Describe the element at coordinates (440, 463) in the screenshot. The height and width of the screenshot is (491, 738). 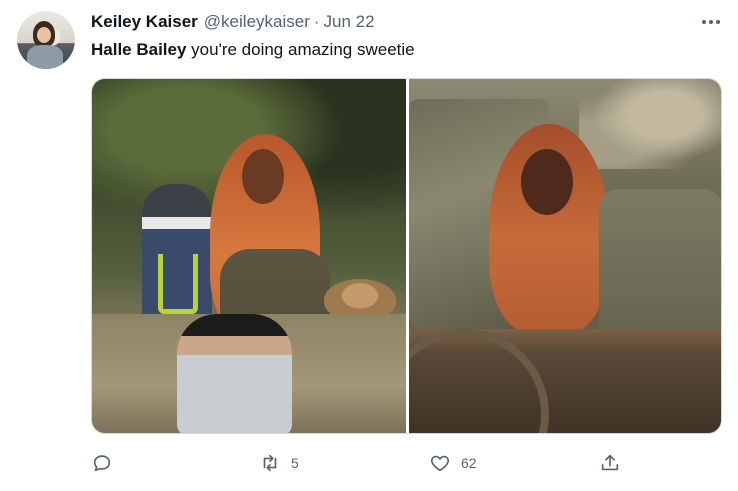
I see `like-icon` at that location.